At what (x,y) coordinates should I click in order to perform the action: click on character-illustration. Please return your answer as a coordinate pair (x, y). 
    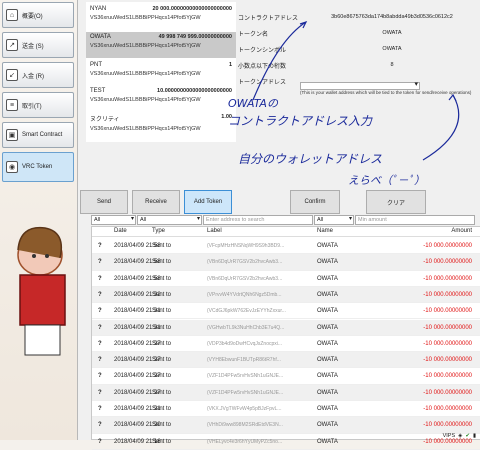
    Looking at the image, I should click on (41, 291).